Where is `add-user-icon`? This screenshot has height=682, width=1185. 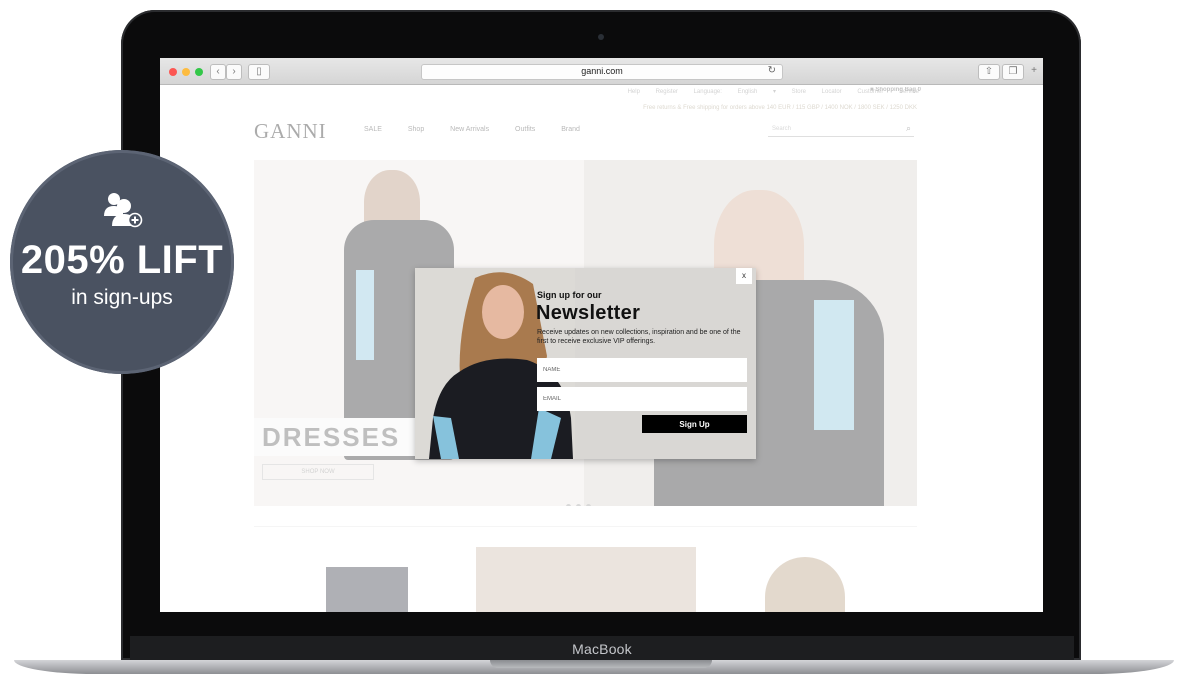 add-user-icon is located at coordinates (123, 210).